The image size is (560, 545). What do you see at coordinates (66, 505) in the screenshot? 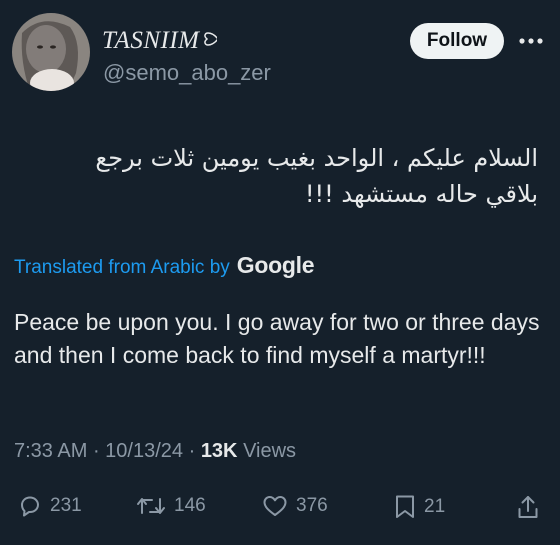
I see `reply-count: 231` at bounding box center [66, 505].